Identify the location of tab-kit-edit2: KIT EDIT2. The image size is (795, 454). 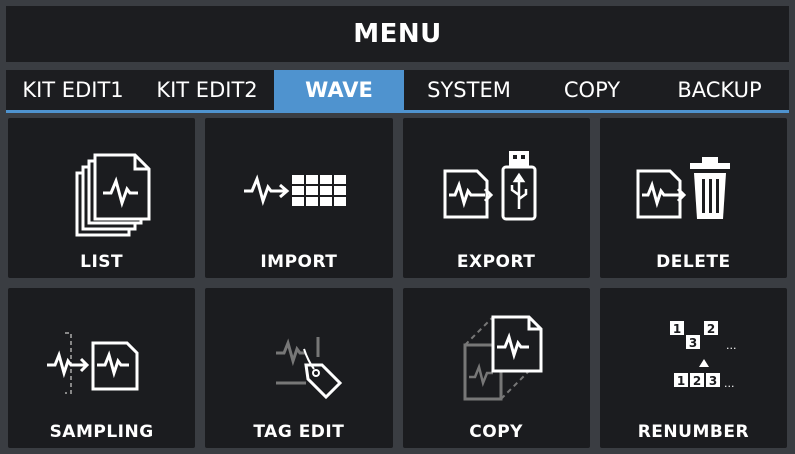
(207, 90).